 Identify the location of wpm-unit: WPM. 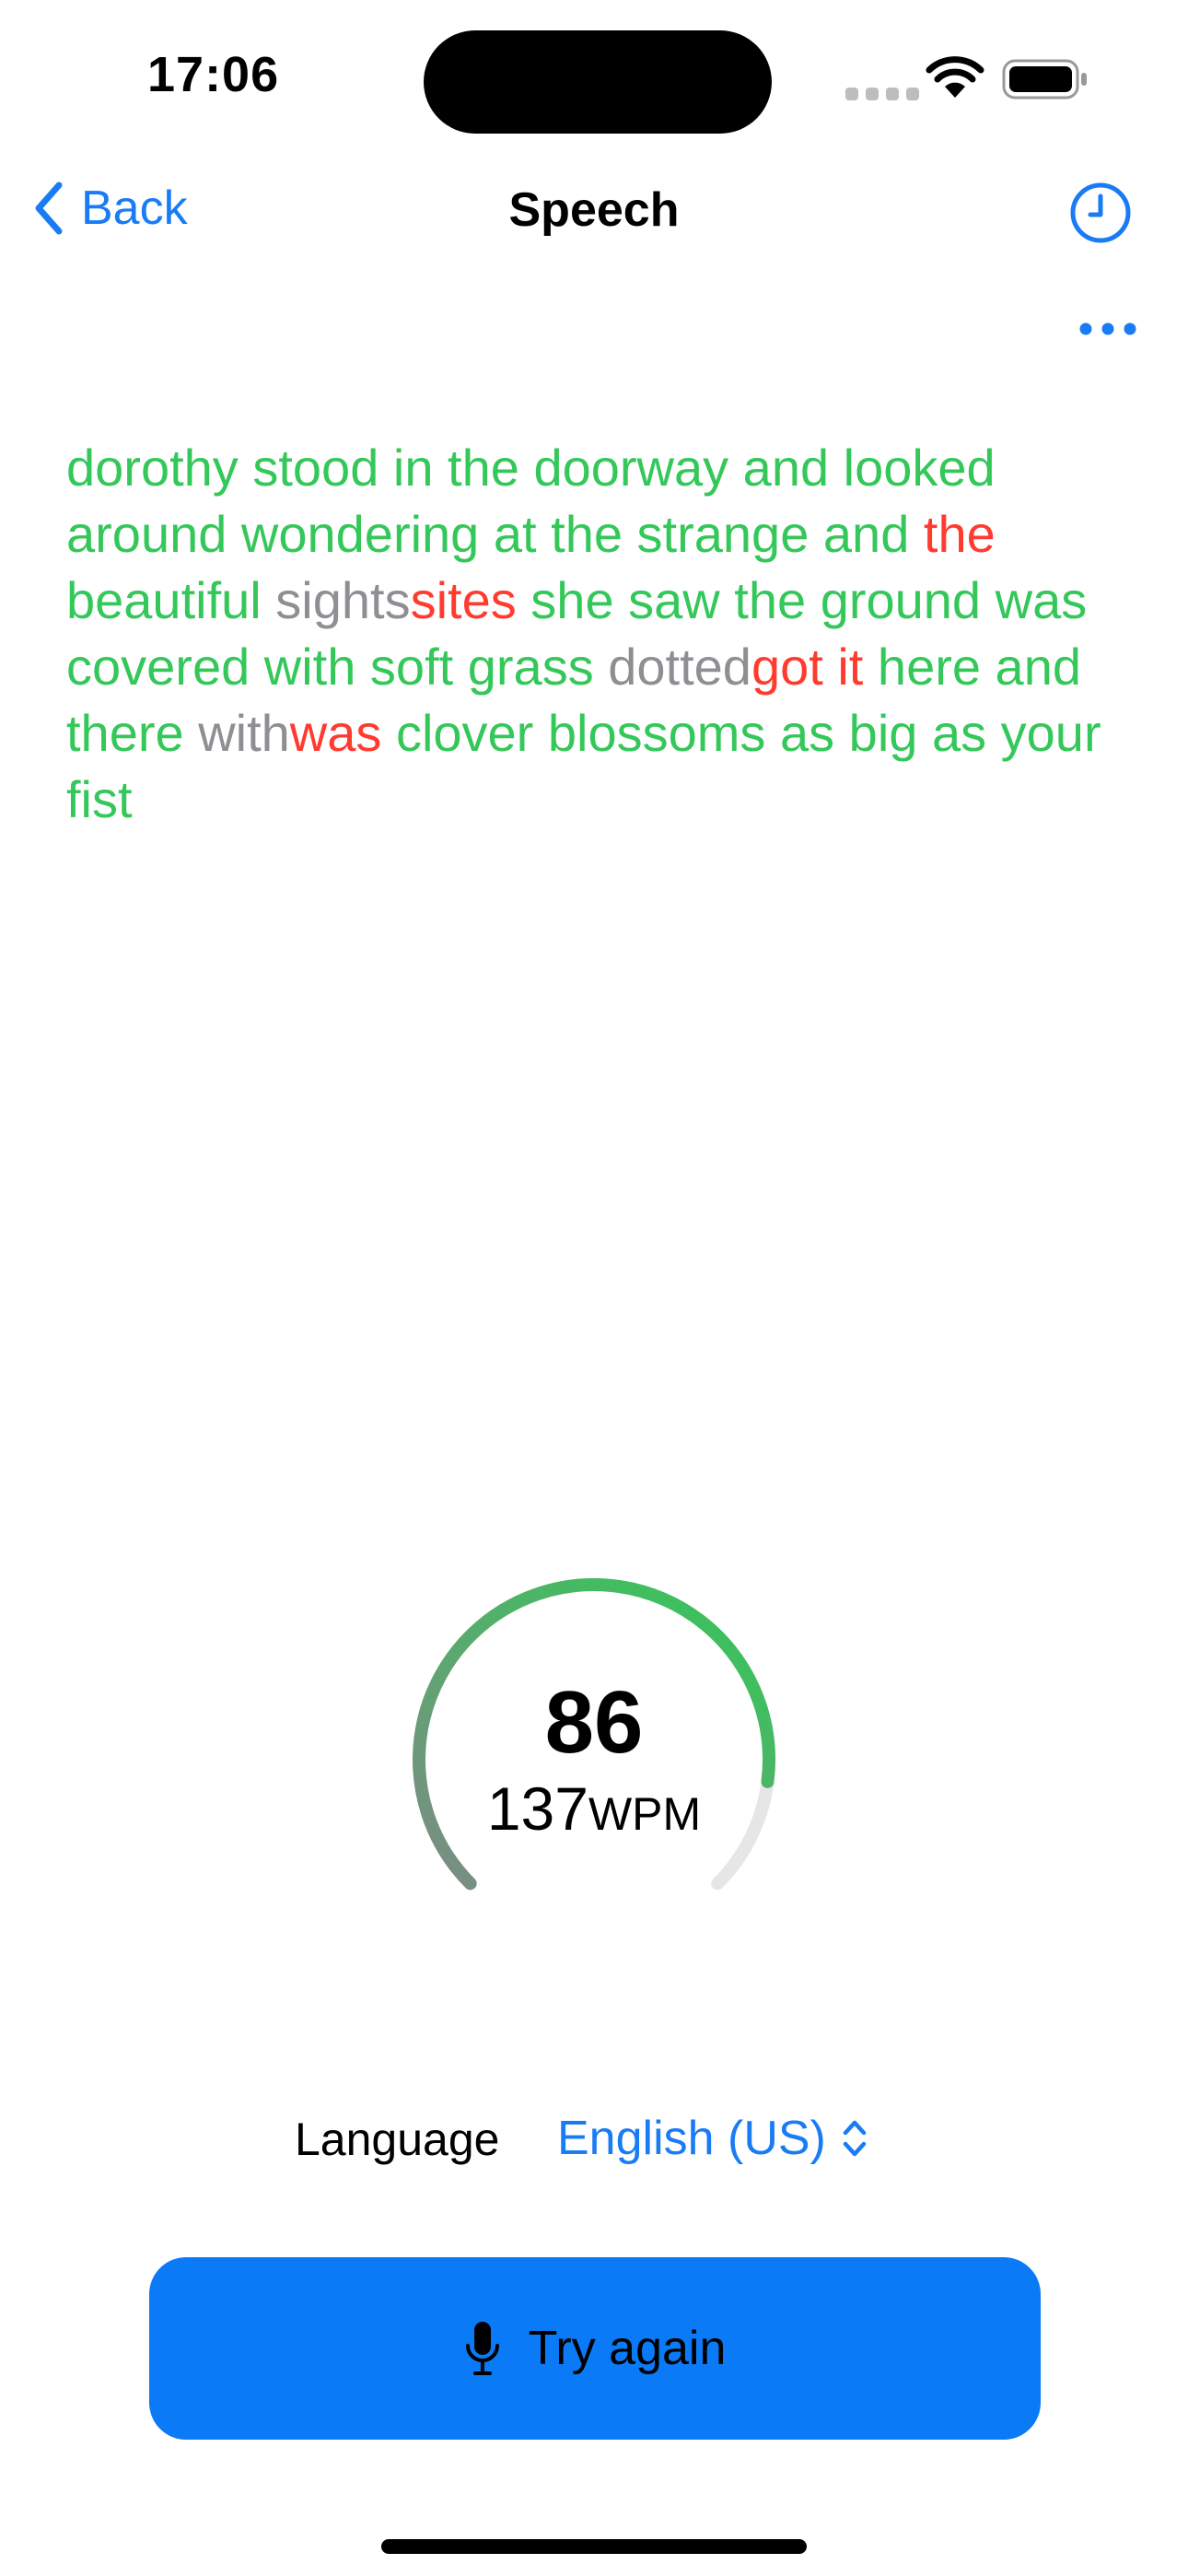
(645, 1814).